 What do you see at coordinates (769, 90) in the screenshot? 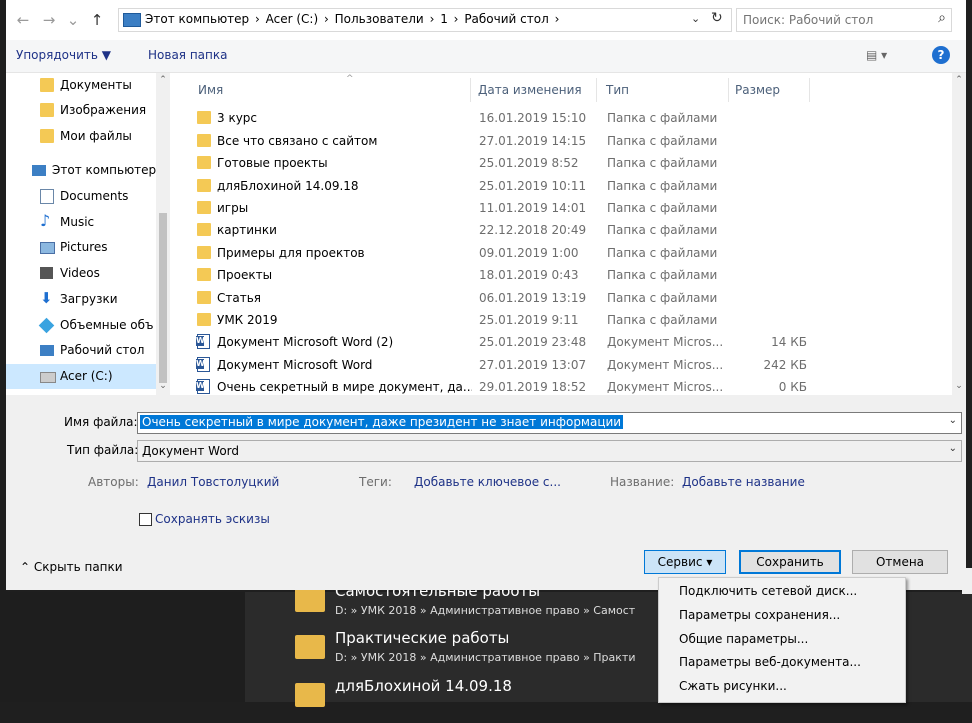
I see `column-header-size: Размер` at bounding box center [769, 90].